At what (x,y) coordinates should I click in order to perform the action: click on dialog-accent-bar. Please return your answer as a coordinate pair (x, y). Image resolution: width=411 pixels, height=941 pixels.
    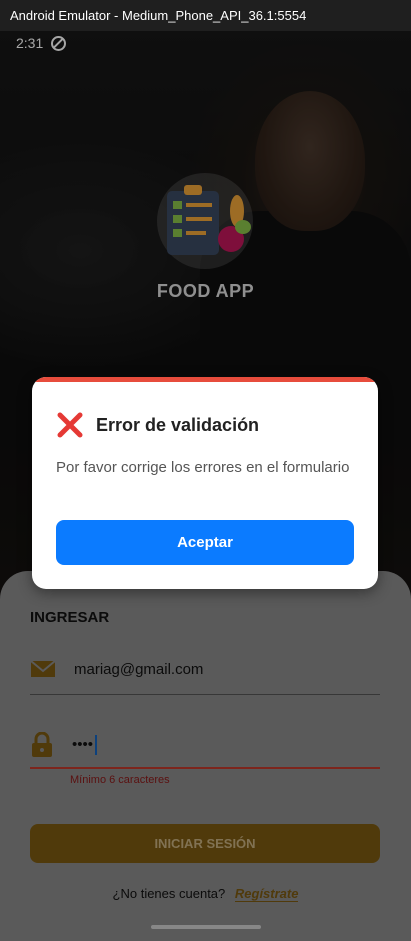
    Looking at the image, I should click on (205, 379).